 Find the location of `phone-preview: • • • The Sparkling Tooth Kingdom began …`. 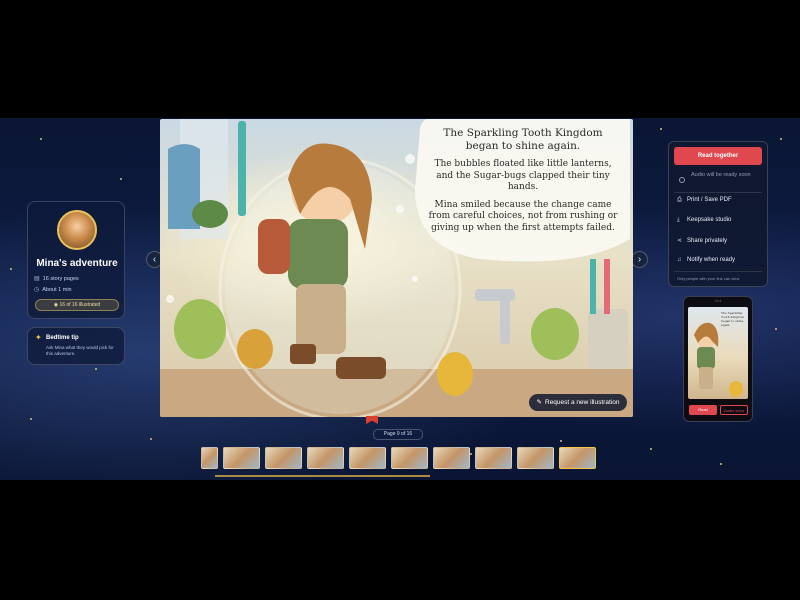

phone-preview: • • • The Sparkling Tooth Kingdom began … is located at coordinates (718, 359).